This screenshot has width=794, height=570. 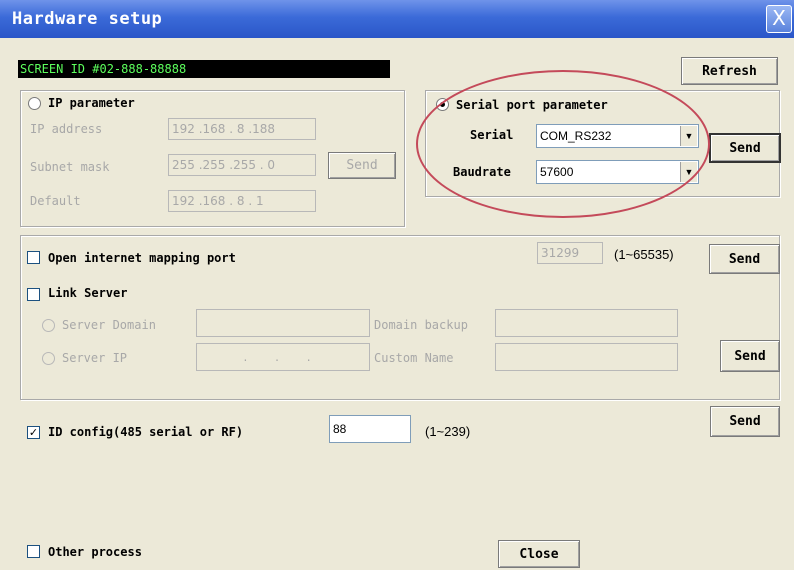 I want to click on server-ip-value: . . ., so click(x=283, y=357).